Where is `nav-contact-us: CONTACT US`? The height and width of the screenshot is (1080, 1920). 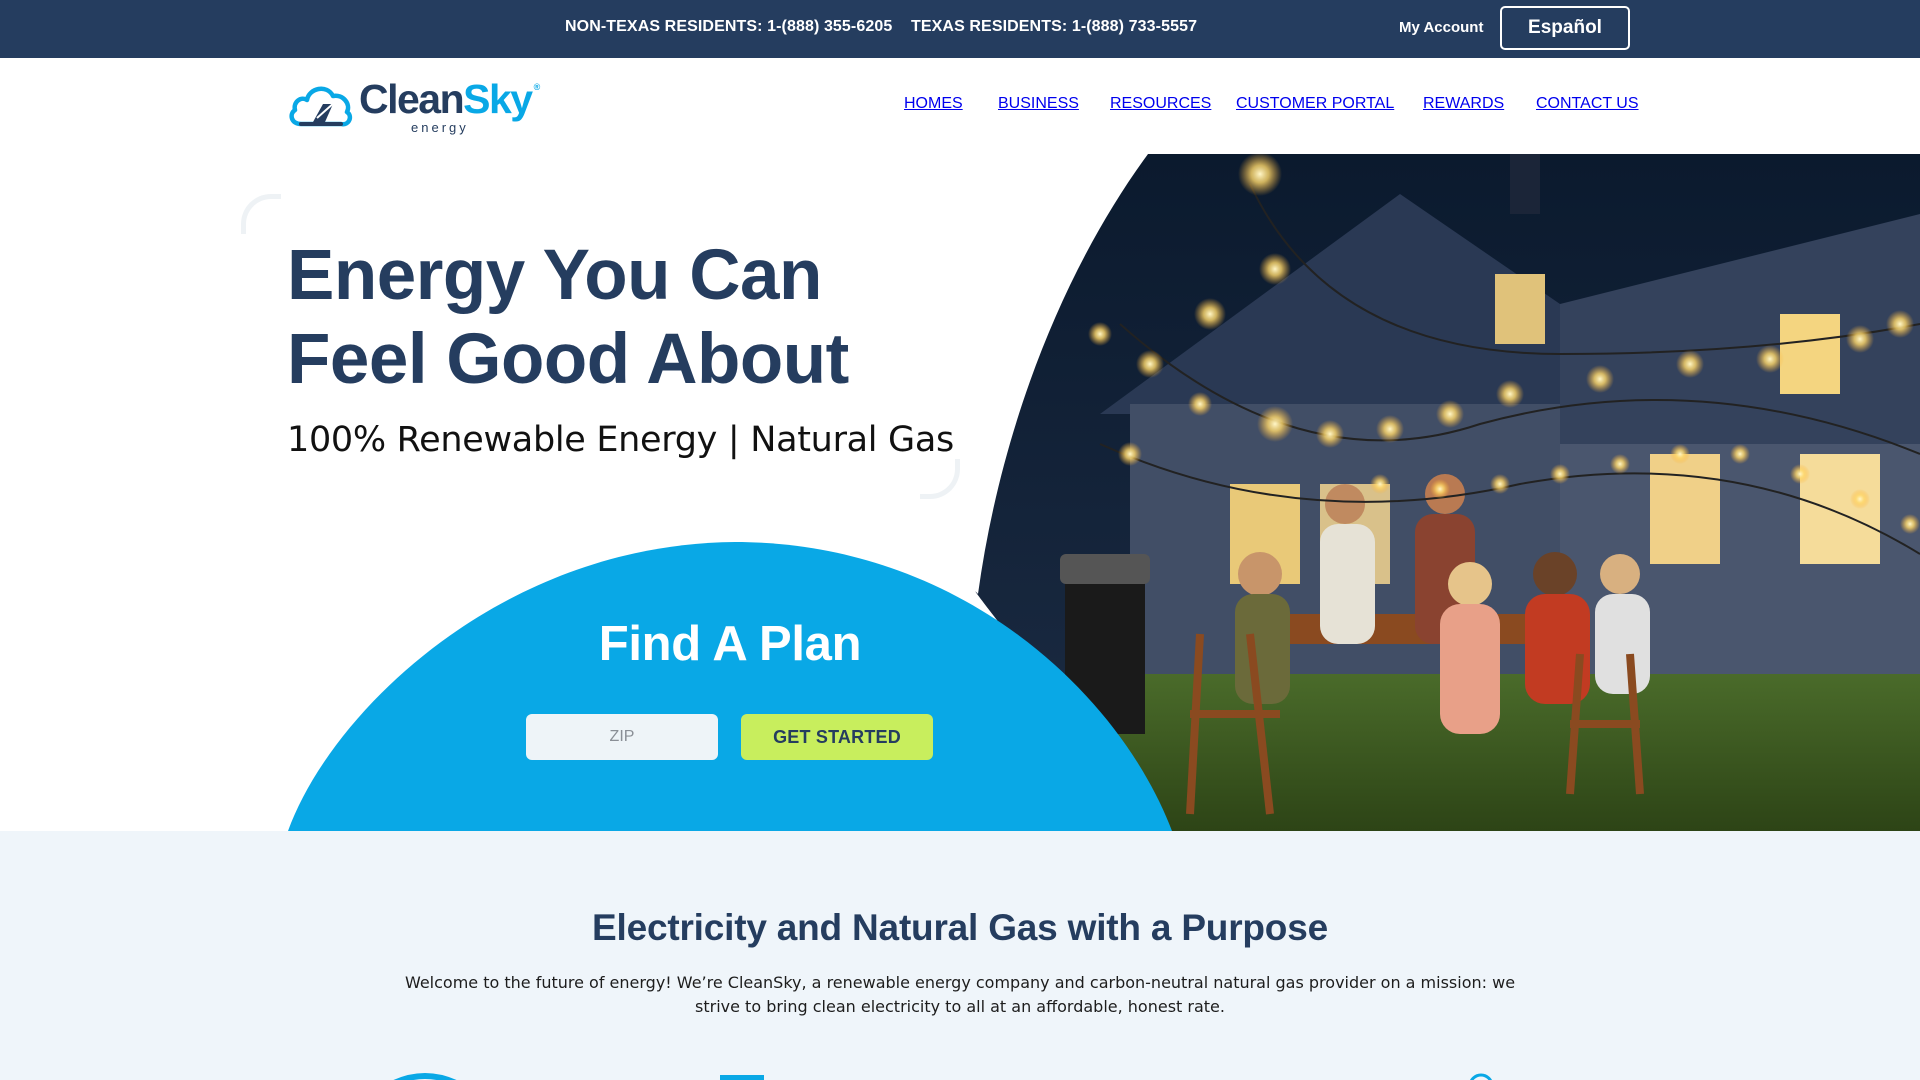
nav-contact-us: CONTACT US is located at coordinates (1587, 104).